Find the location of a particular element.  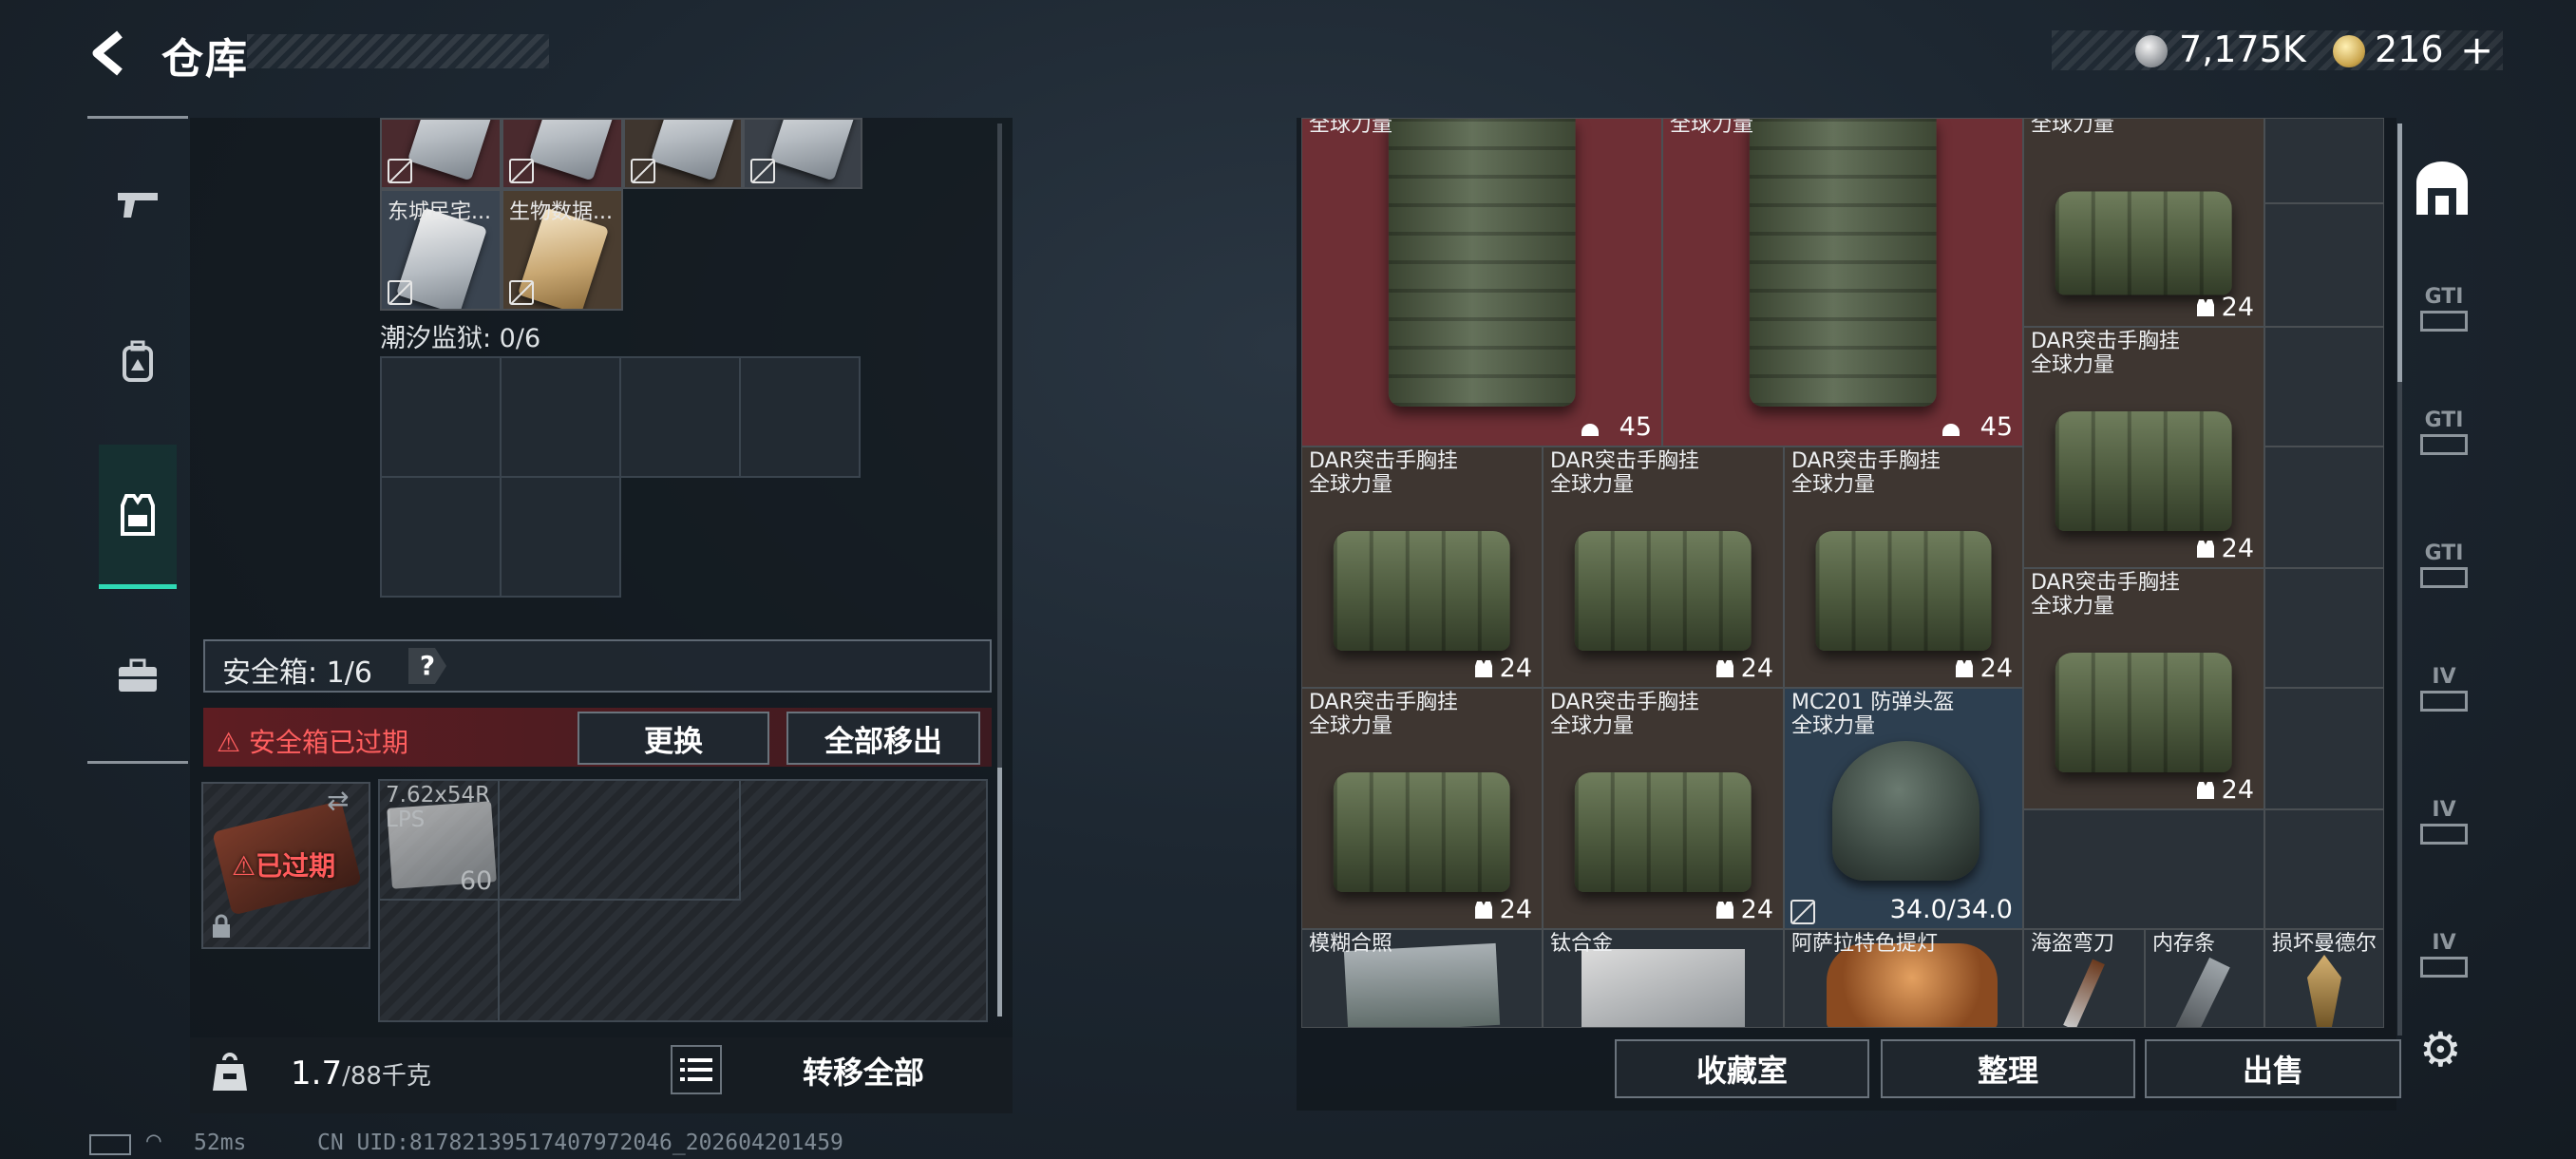

right-scrollbar-thumb is located at coordinates (2399, 253).